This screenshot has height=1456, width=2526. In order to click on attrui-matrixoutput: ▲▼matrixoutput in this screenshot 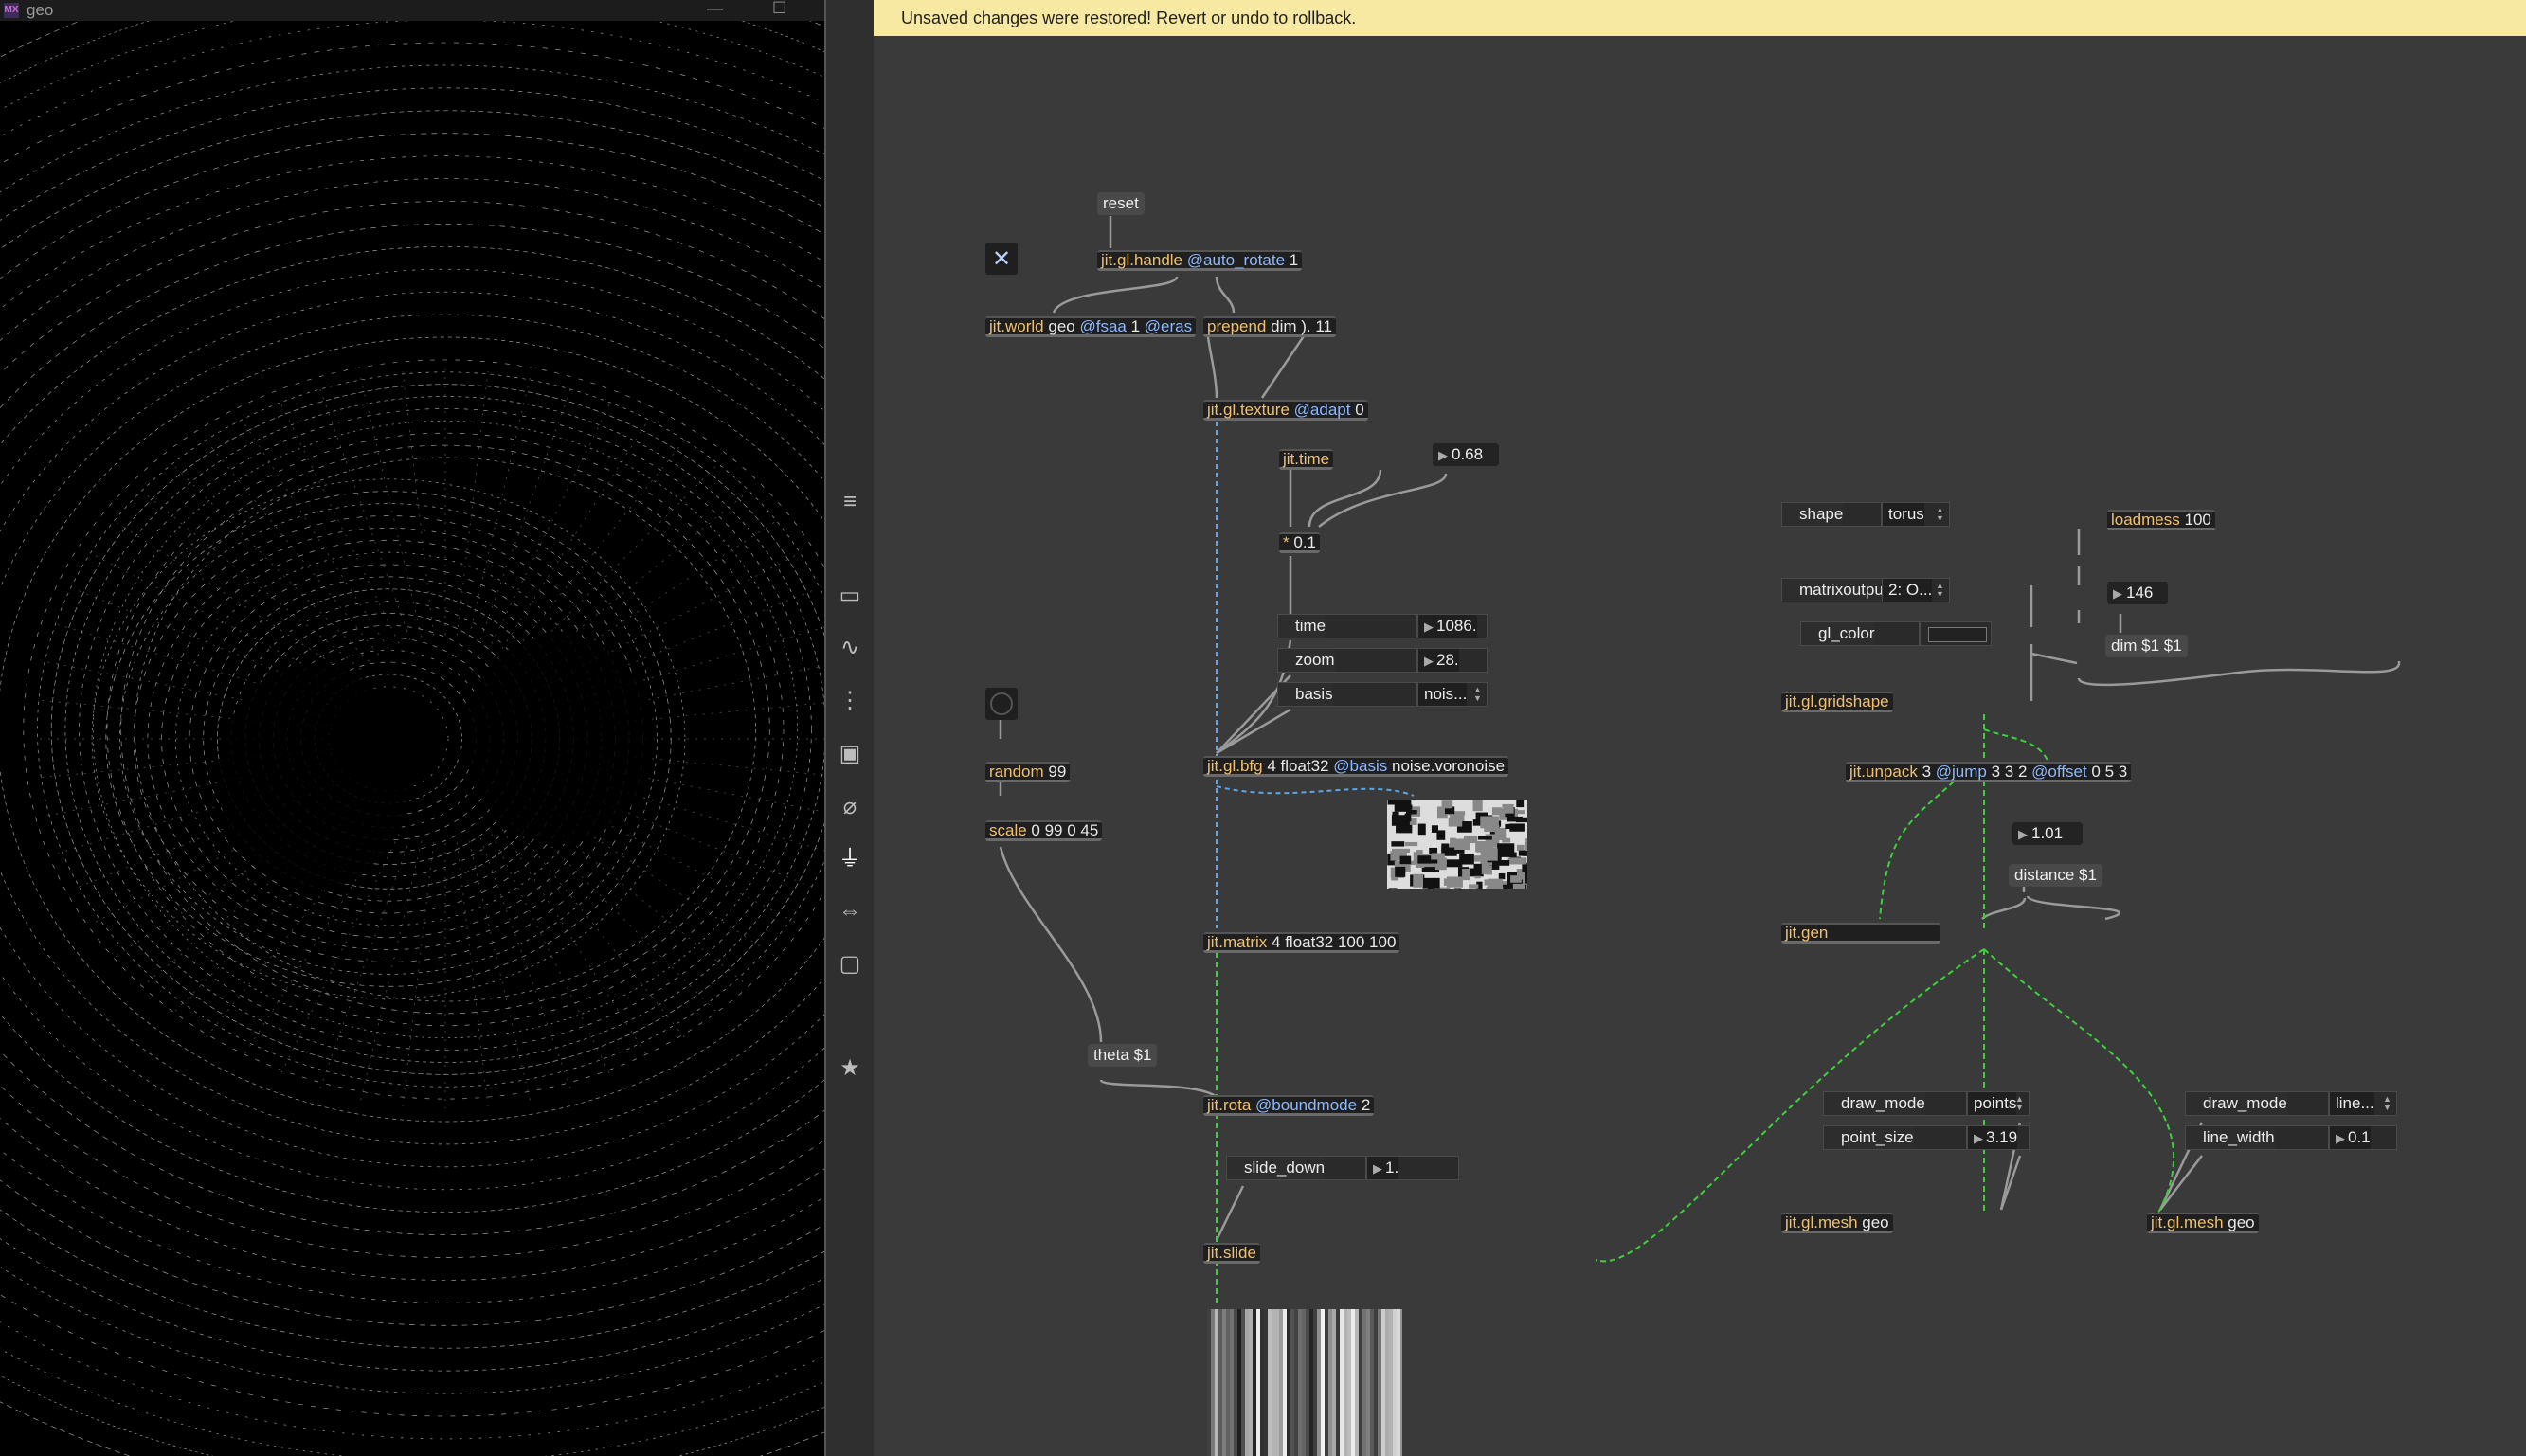, I will do `click(1834, 590)`.